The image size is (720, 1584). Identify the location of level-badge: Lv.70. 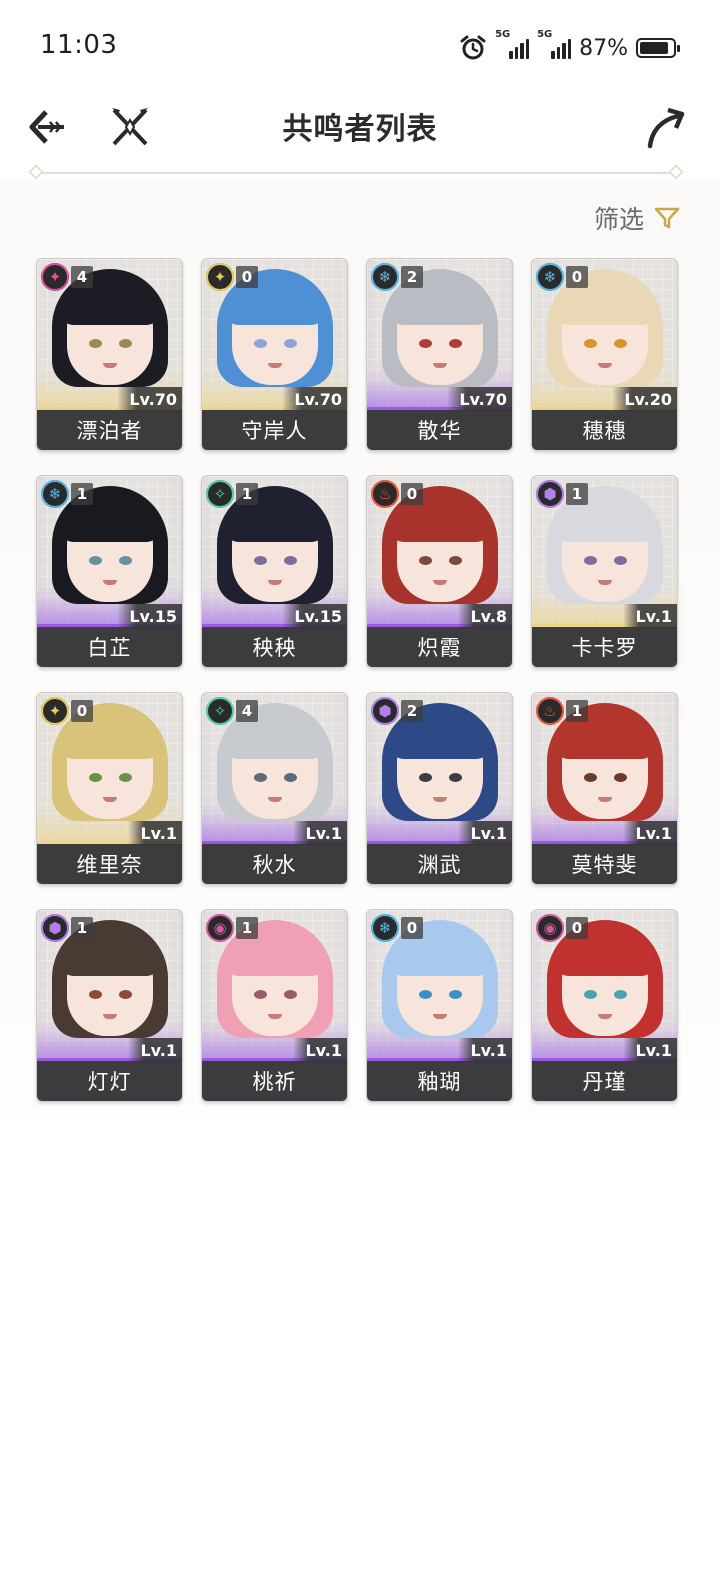
(149, 399).